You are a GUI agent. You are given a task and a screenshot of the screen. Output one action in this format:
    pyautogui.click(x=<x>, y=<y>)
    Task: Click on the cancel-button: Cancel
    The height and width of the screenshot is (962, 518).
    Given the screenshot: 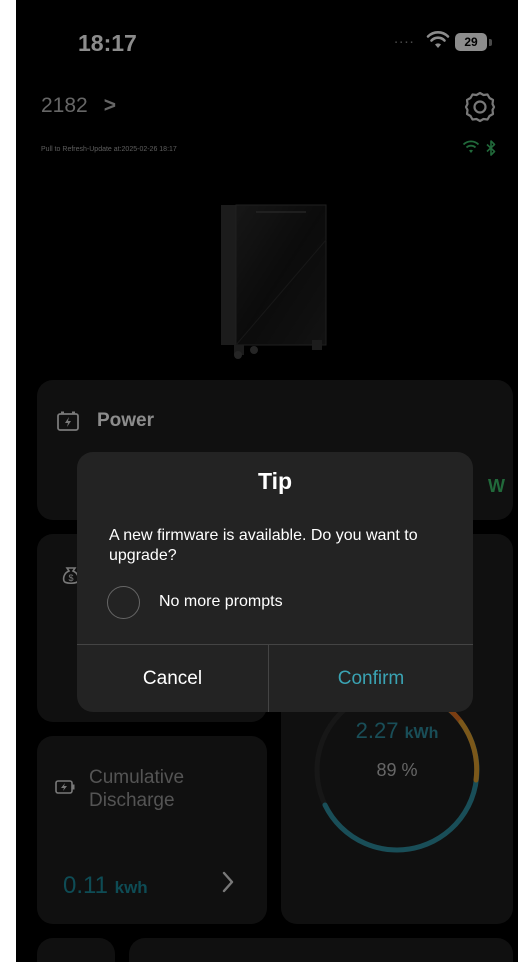 What is the action you would take?
    pyautogui.click(x=172, y=678)
    